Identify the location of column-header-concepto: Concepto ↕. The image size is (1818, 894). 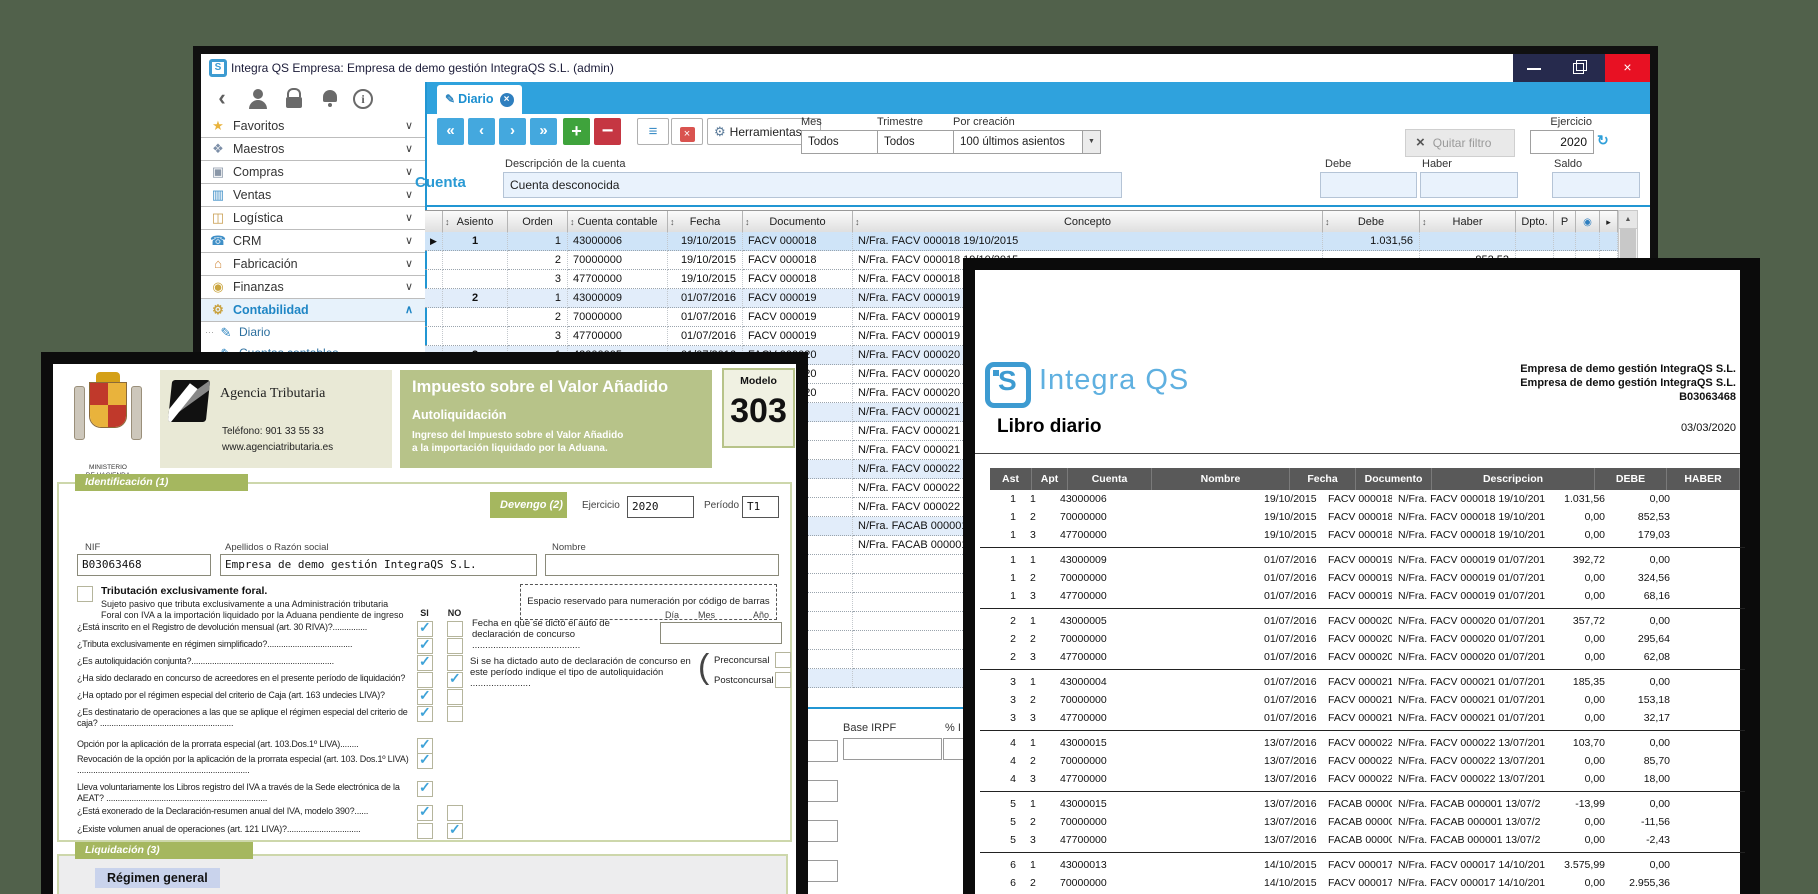
(1088, 222).